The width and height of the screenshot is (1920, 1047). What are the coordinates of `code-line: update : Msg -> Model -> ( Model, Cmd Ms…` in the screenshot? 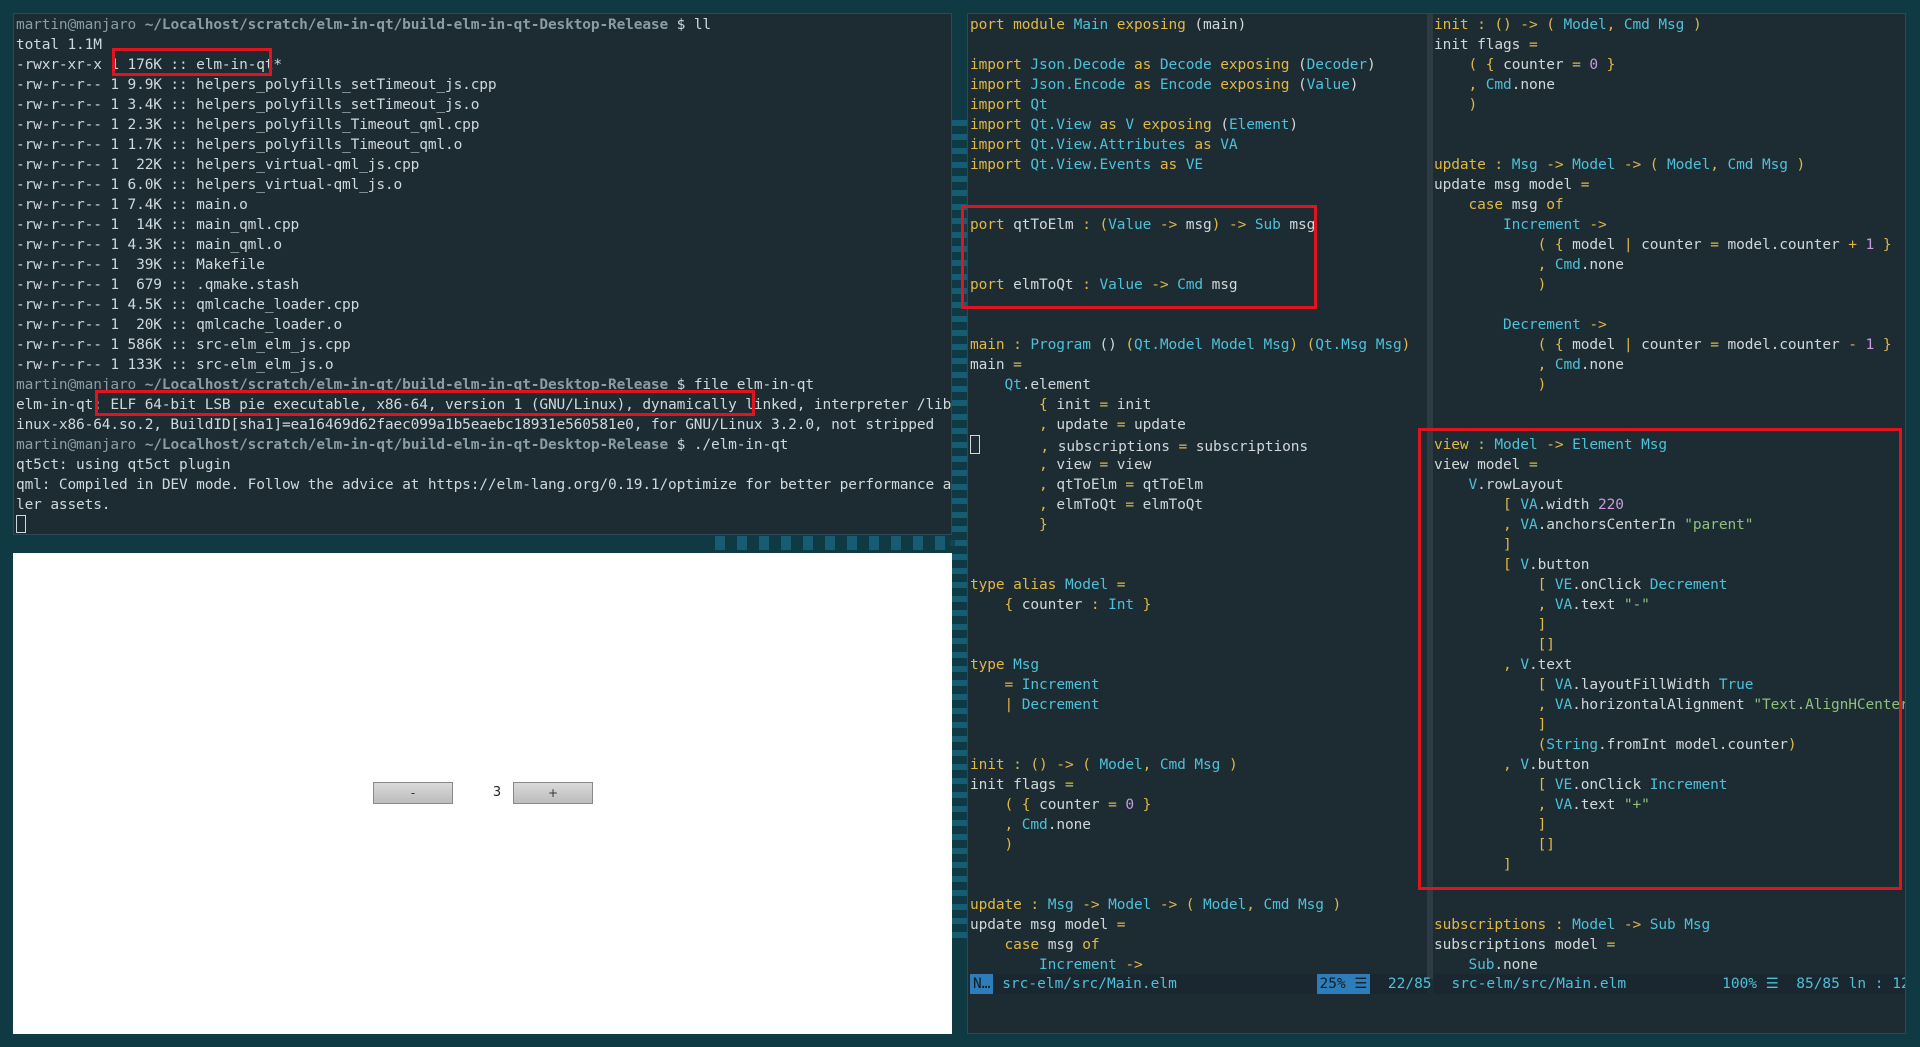 It's located at (1200, 905).